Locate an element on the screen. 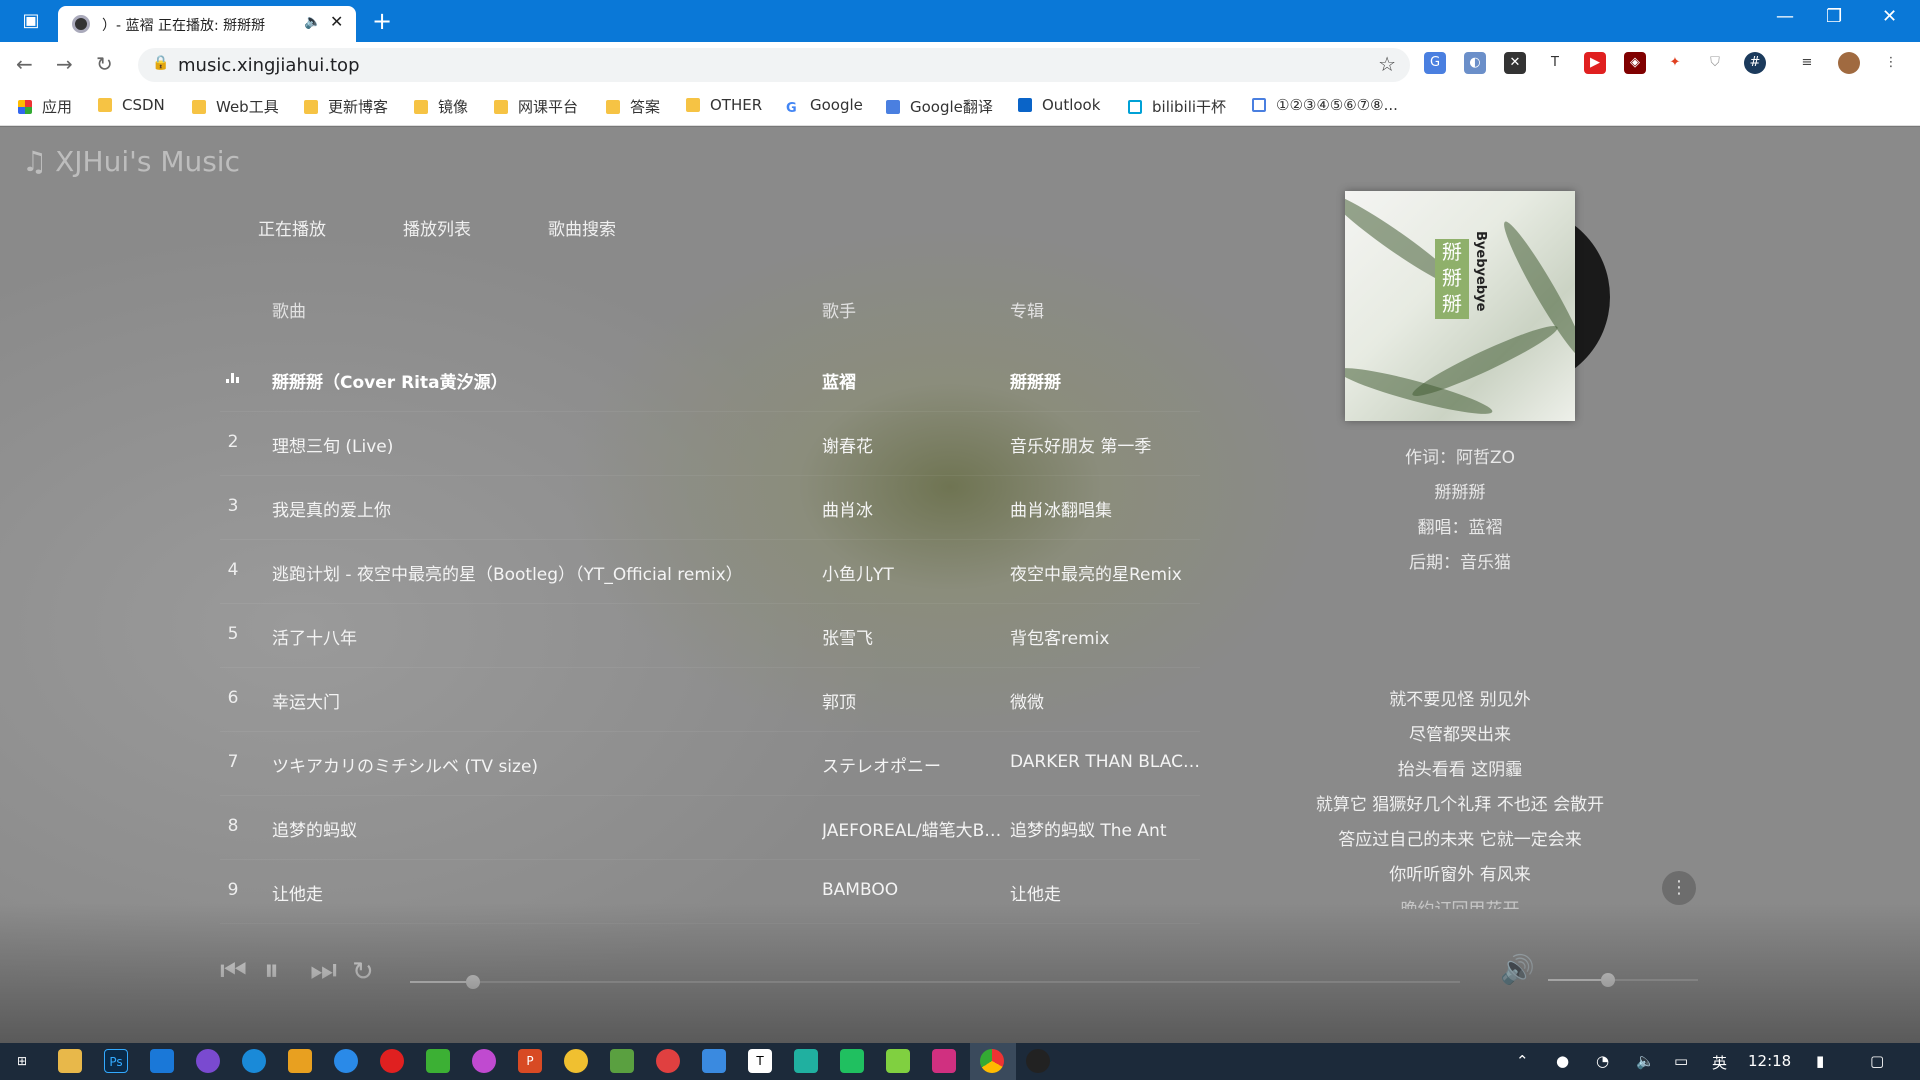  row-album: 追梦的蚂蚁 The Ant is located at coordinates (1105, 828).